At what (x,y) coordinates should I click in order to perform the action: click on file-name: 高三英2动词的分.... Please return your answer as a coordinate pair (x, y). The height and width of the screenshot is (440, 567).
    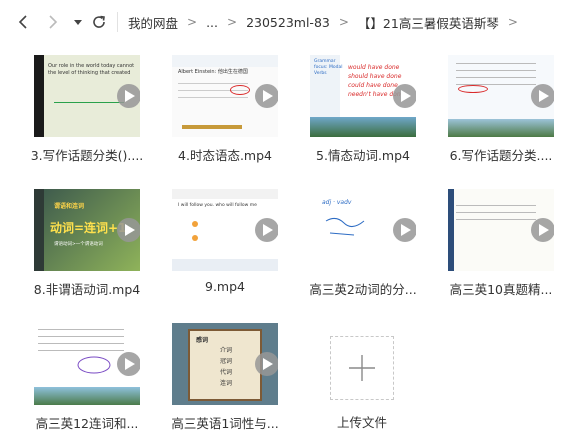
    Looking at the image, I should click on (363, 289).